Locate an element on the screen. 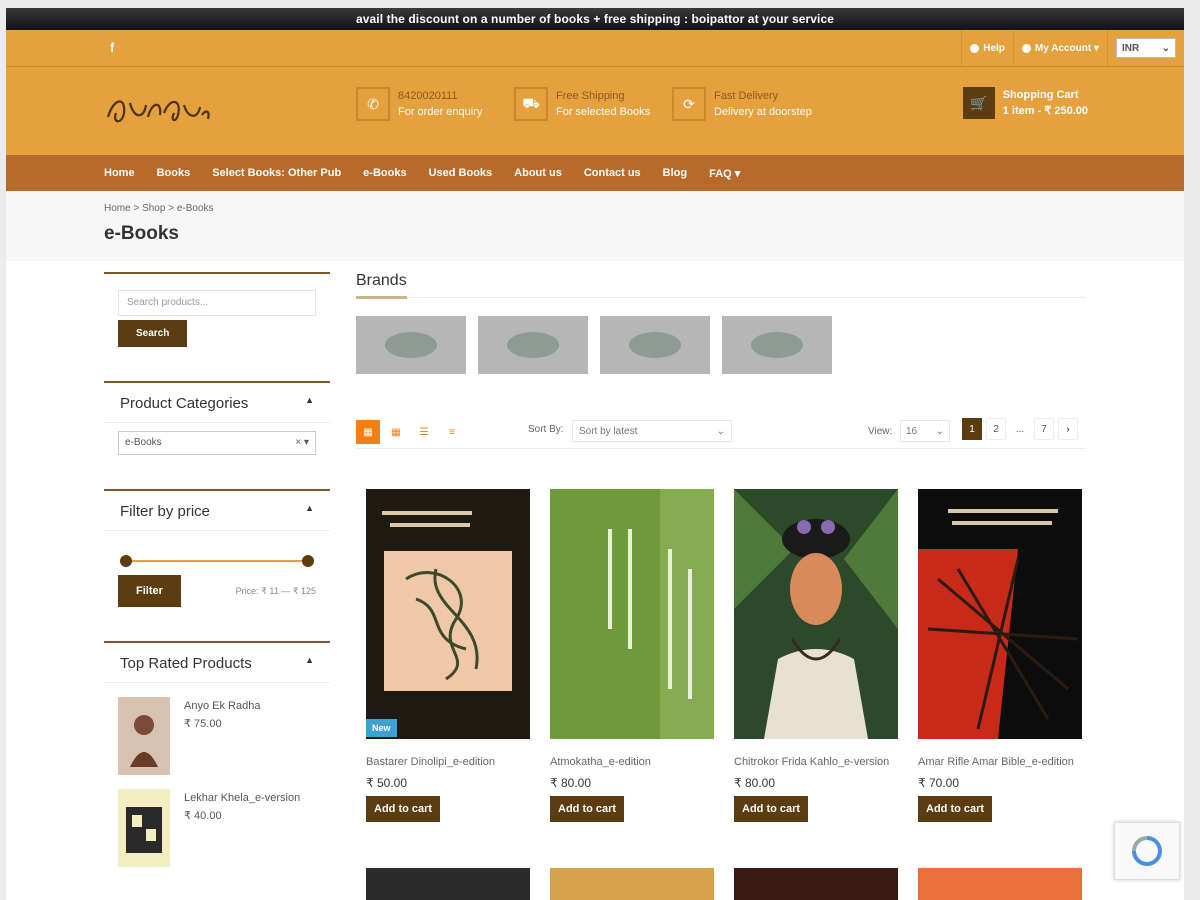 Image resolution: width=1200 pixels, height=900 pixels. cart-title: Shopping Cart is located at coordinates (1040, 95).